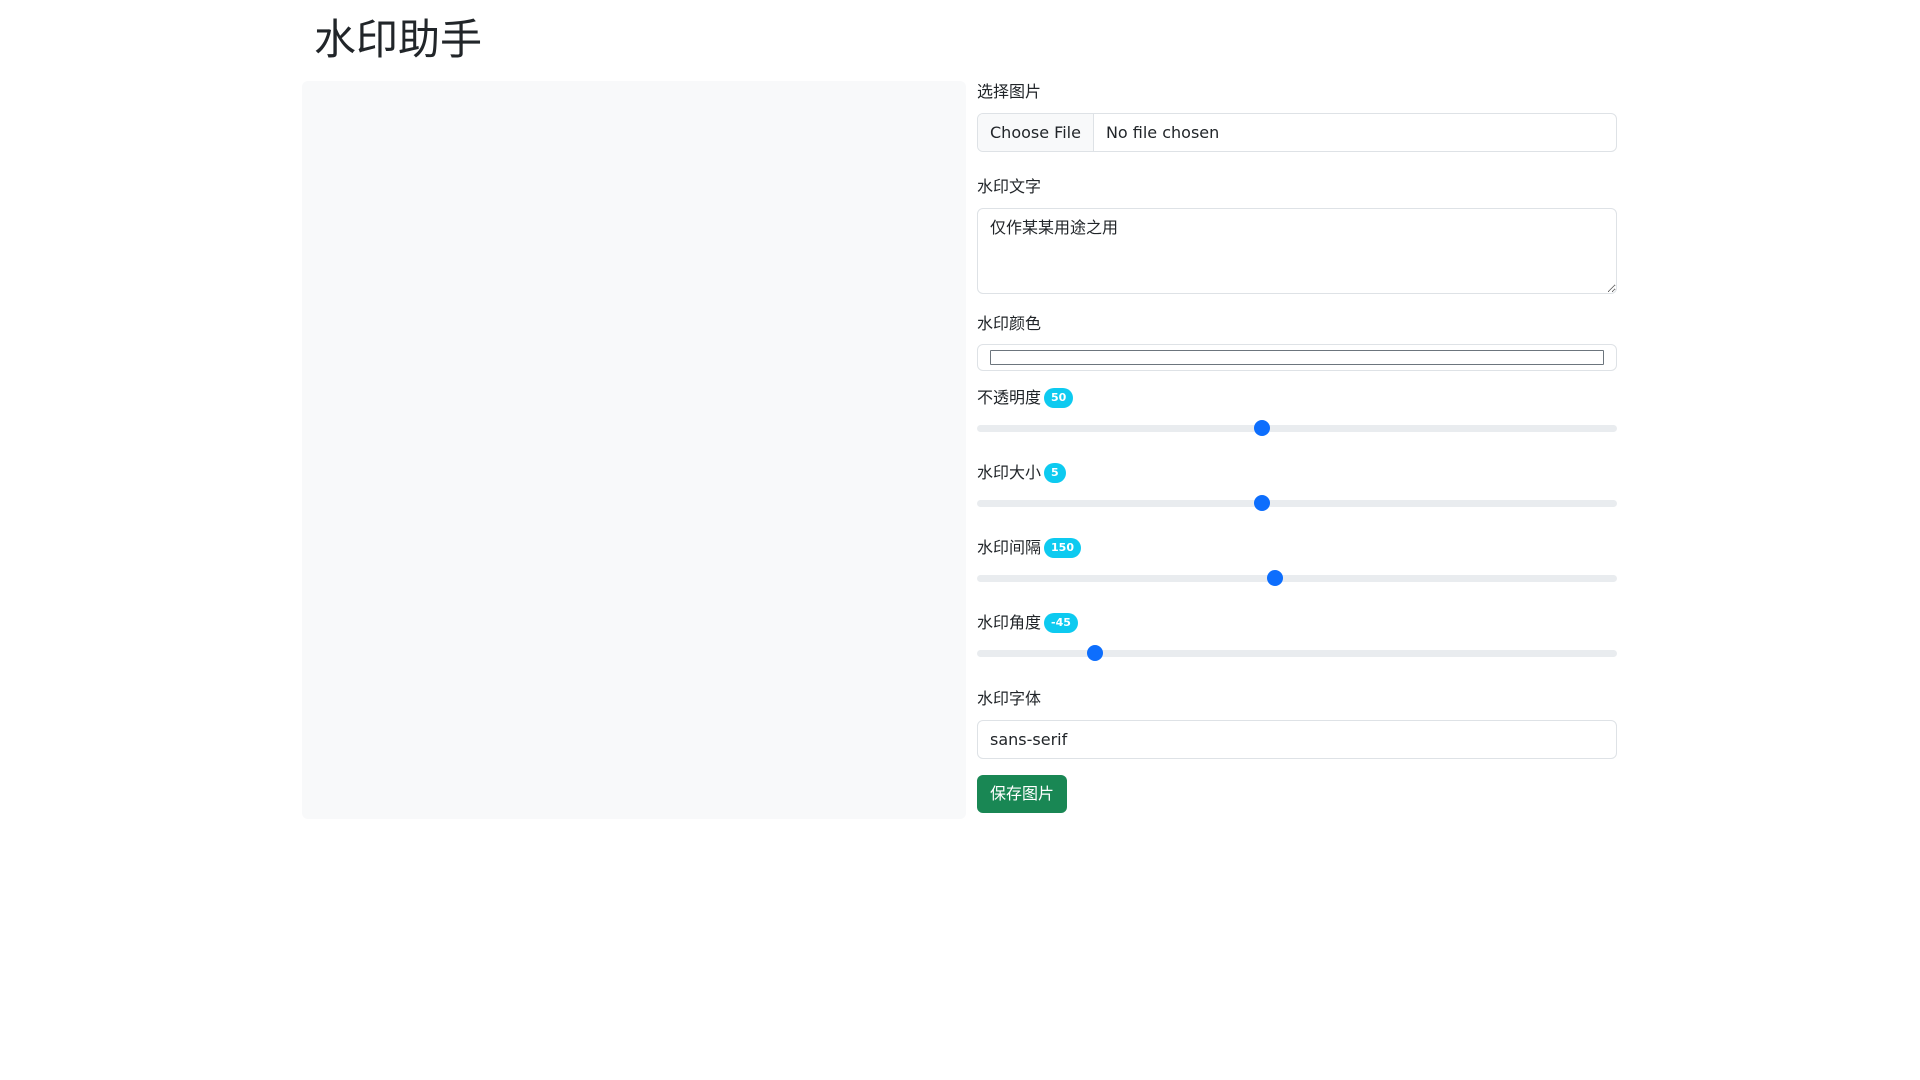 This screenshot has height=1080, width=1920. I want to click on watermark-font-label: 水印字体, so click(1009, 698).